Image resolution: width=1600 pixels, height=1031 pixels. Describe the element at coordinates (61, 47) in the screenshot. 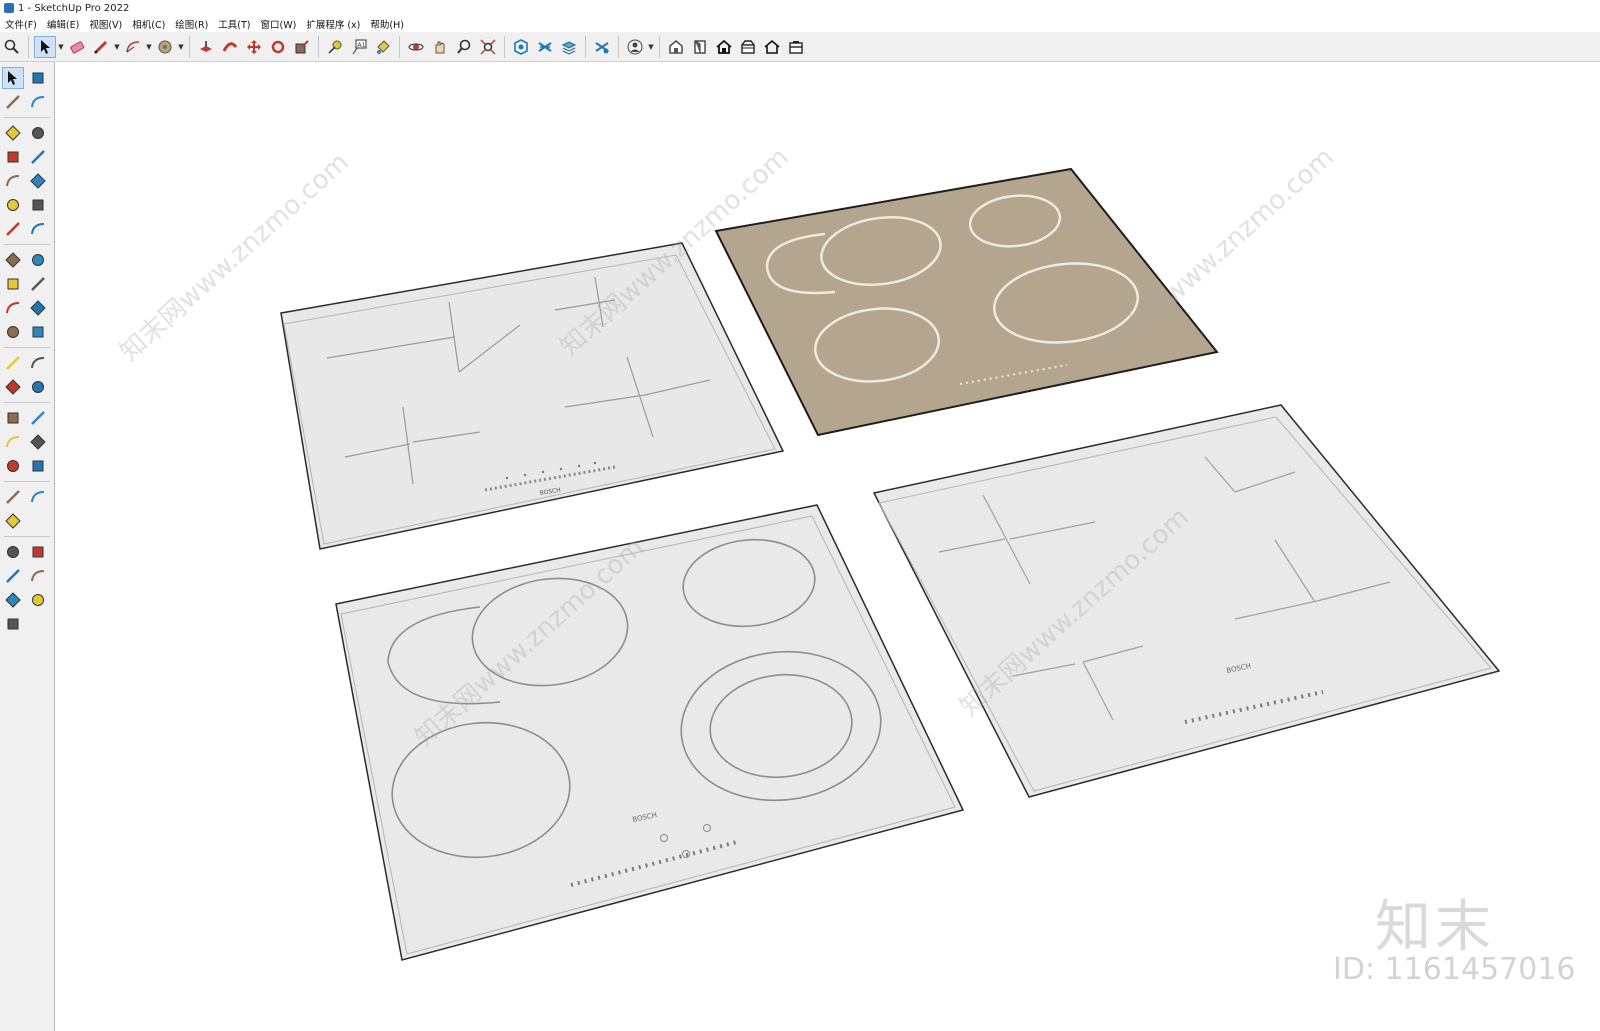

I see `select-dropdown-icon: ▼` at that location.